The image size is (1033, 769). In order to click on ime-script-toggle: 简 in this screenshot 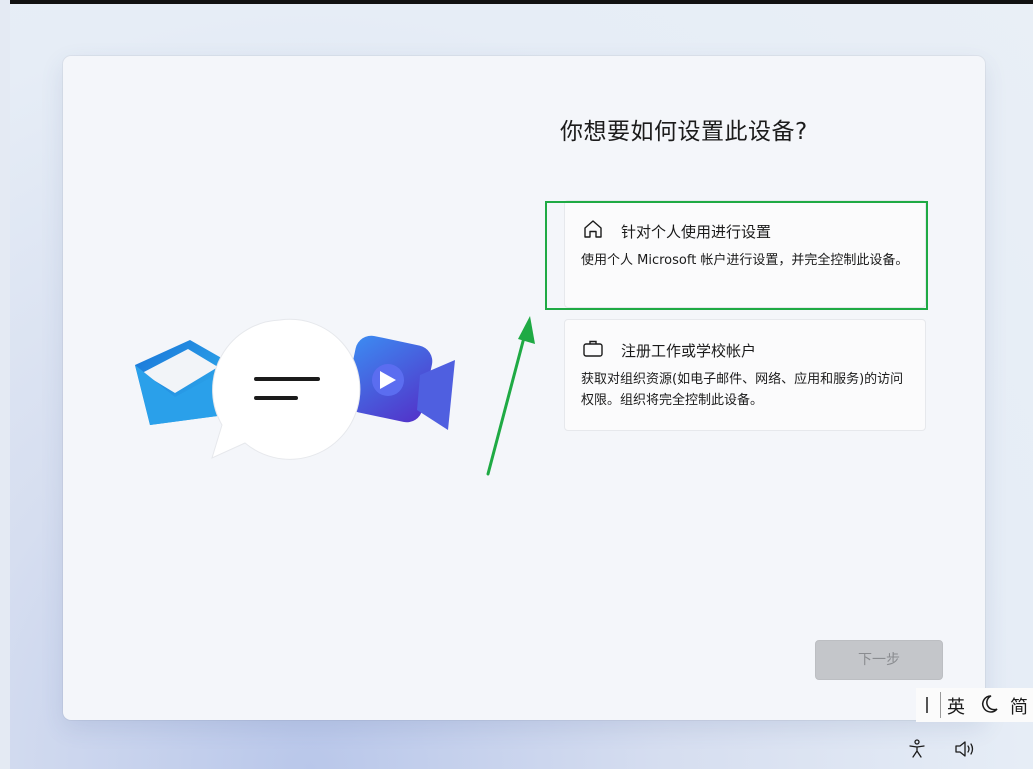, I will do `click(1019, 706)`.